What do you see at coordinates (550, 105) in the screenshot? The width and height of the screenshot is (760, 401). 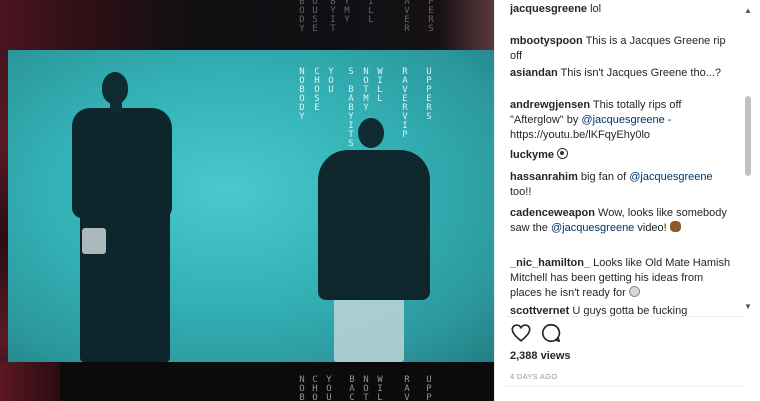 I see `comment-username: andrewgjensen` at bounding box center [550, 105].